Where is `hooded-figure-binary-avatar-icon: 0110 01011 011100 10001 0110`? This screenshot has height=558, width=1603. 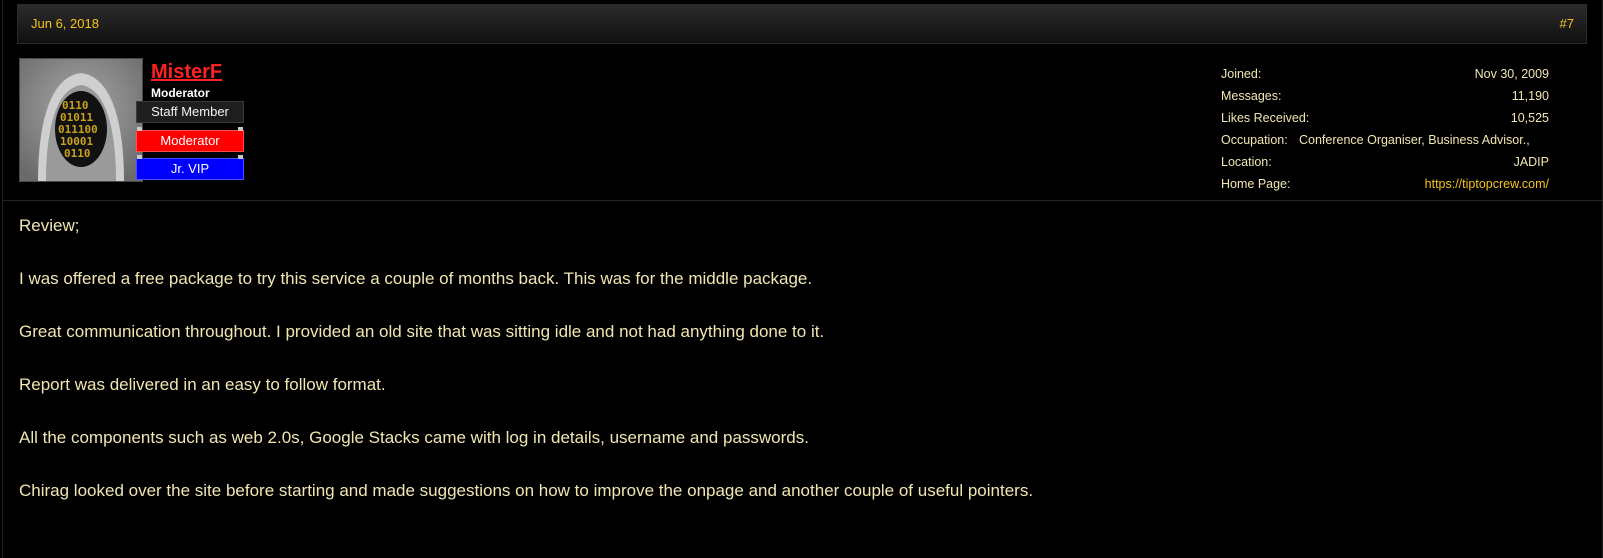 hooded-figure-binary-avatar-icon: 0110 01011 011100 10001 0110 is located at coordinates (81, 120).